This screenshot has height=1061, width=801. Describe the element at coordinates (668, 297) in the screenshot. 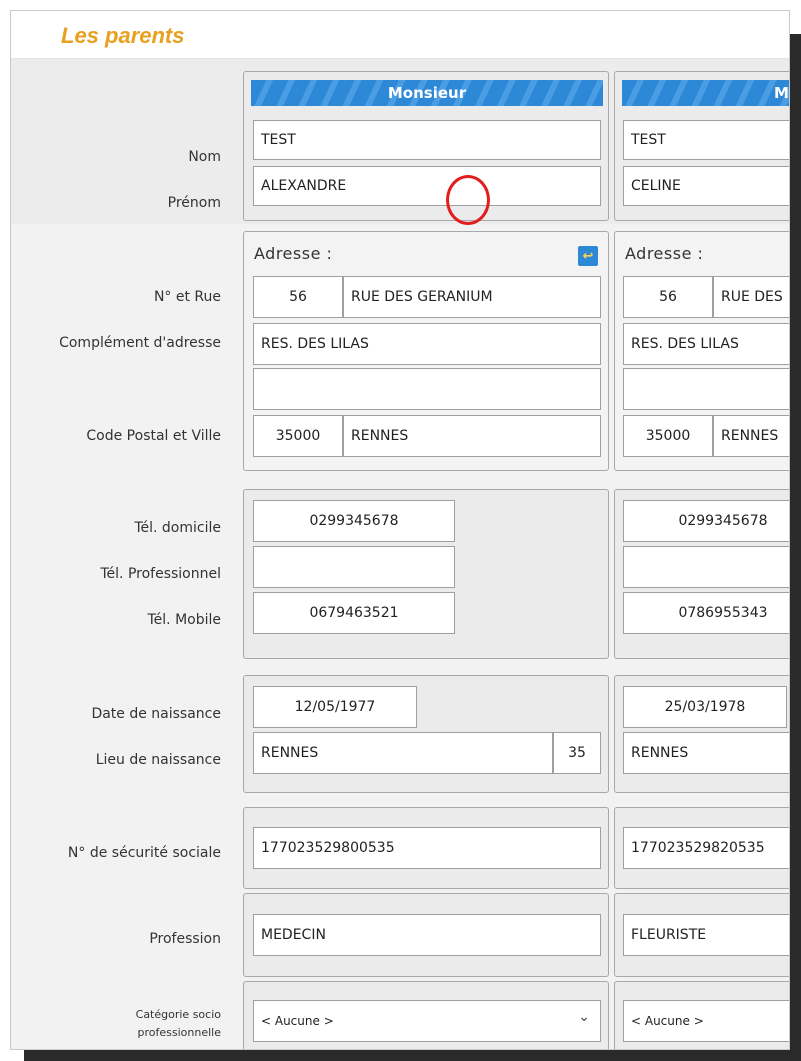

I see `mother-street-number-field: 56` at that location.